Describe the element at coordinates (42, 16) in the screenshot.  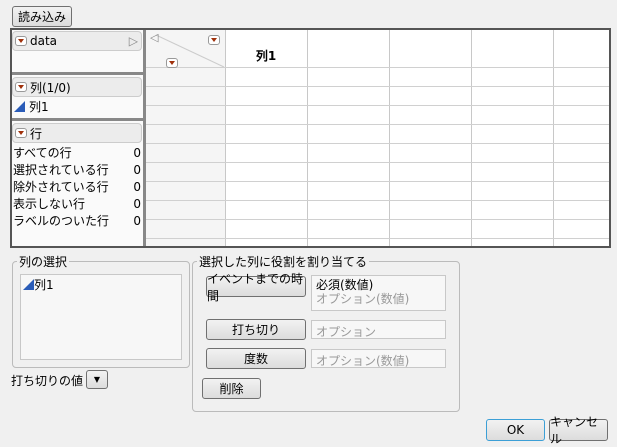
I see `load-button: 読み込み` at that location.